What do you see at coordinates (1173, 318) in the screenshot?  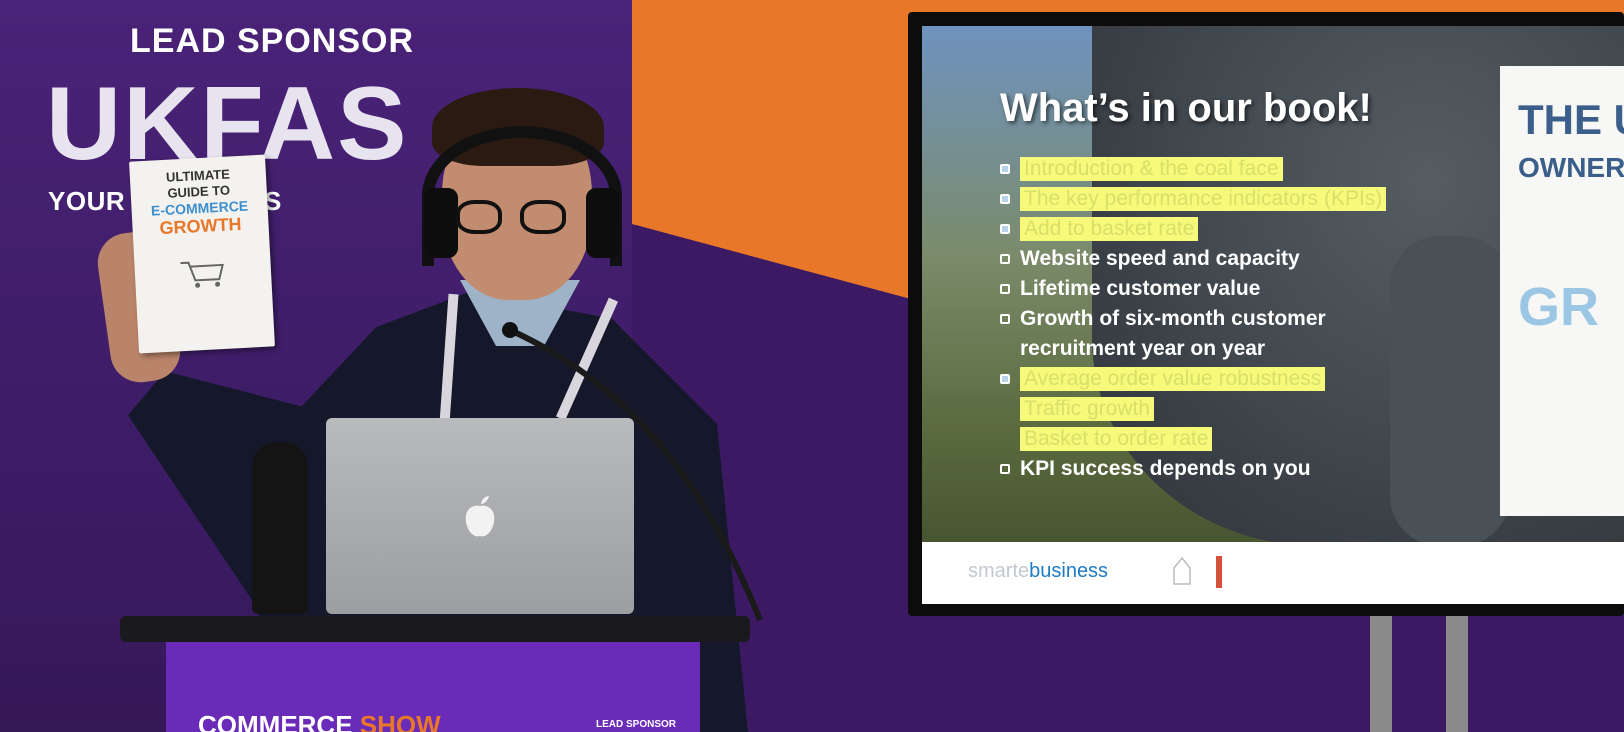 I see `slide-bullet-text: Growth of six-month customer` at bounding box center [1173, 318].